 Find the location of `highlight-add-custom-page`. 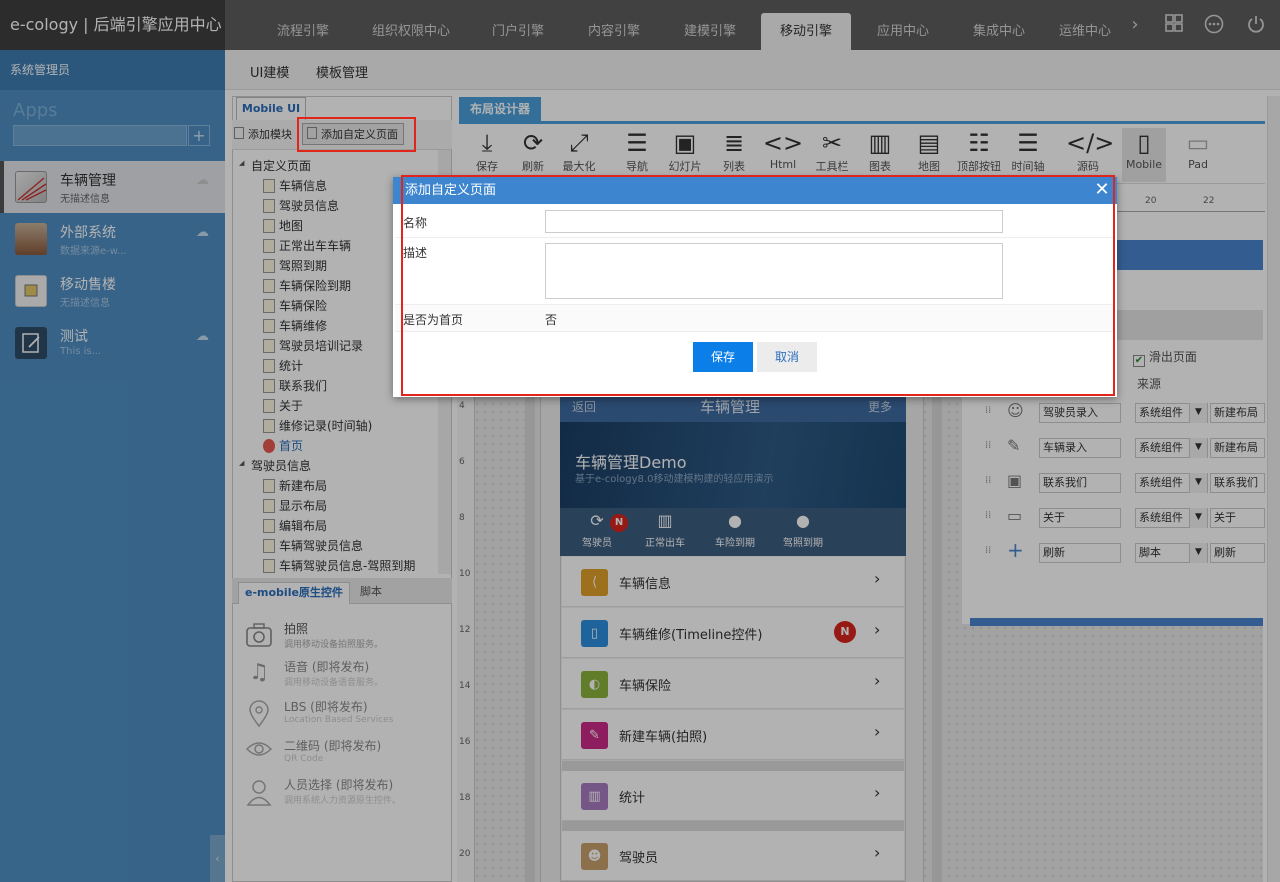

highlight-add-custom-page is located at coordinates (356, 134).